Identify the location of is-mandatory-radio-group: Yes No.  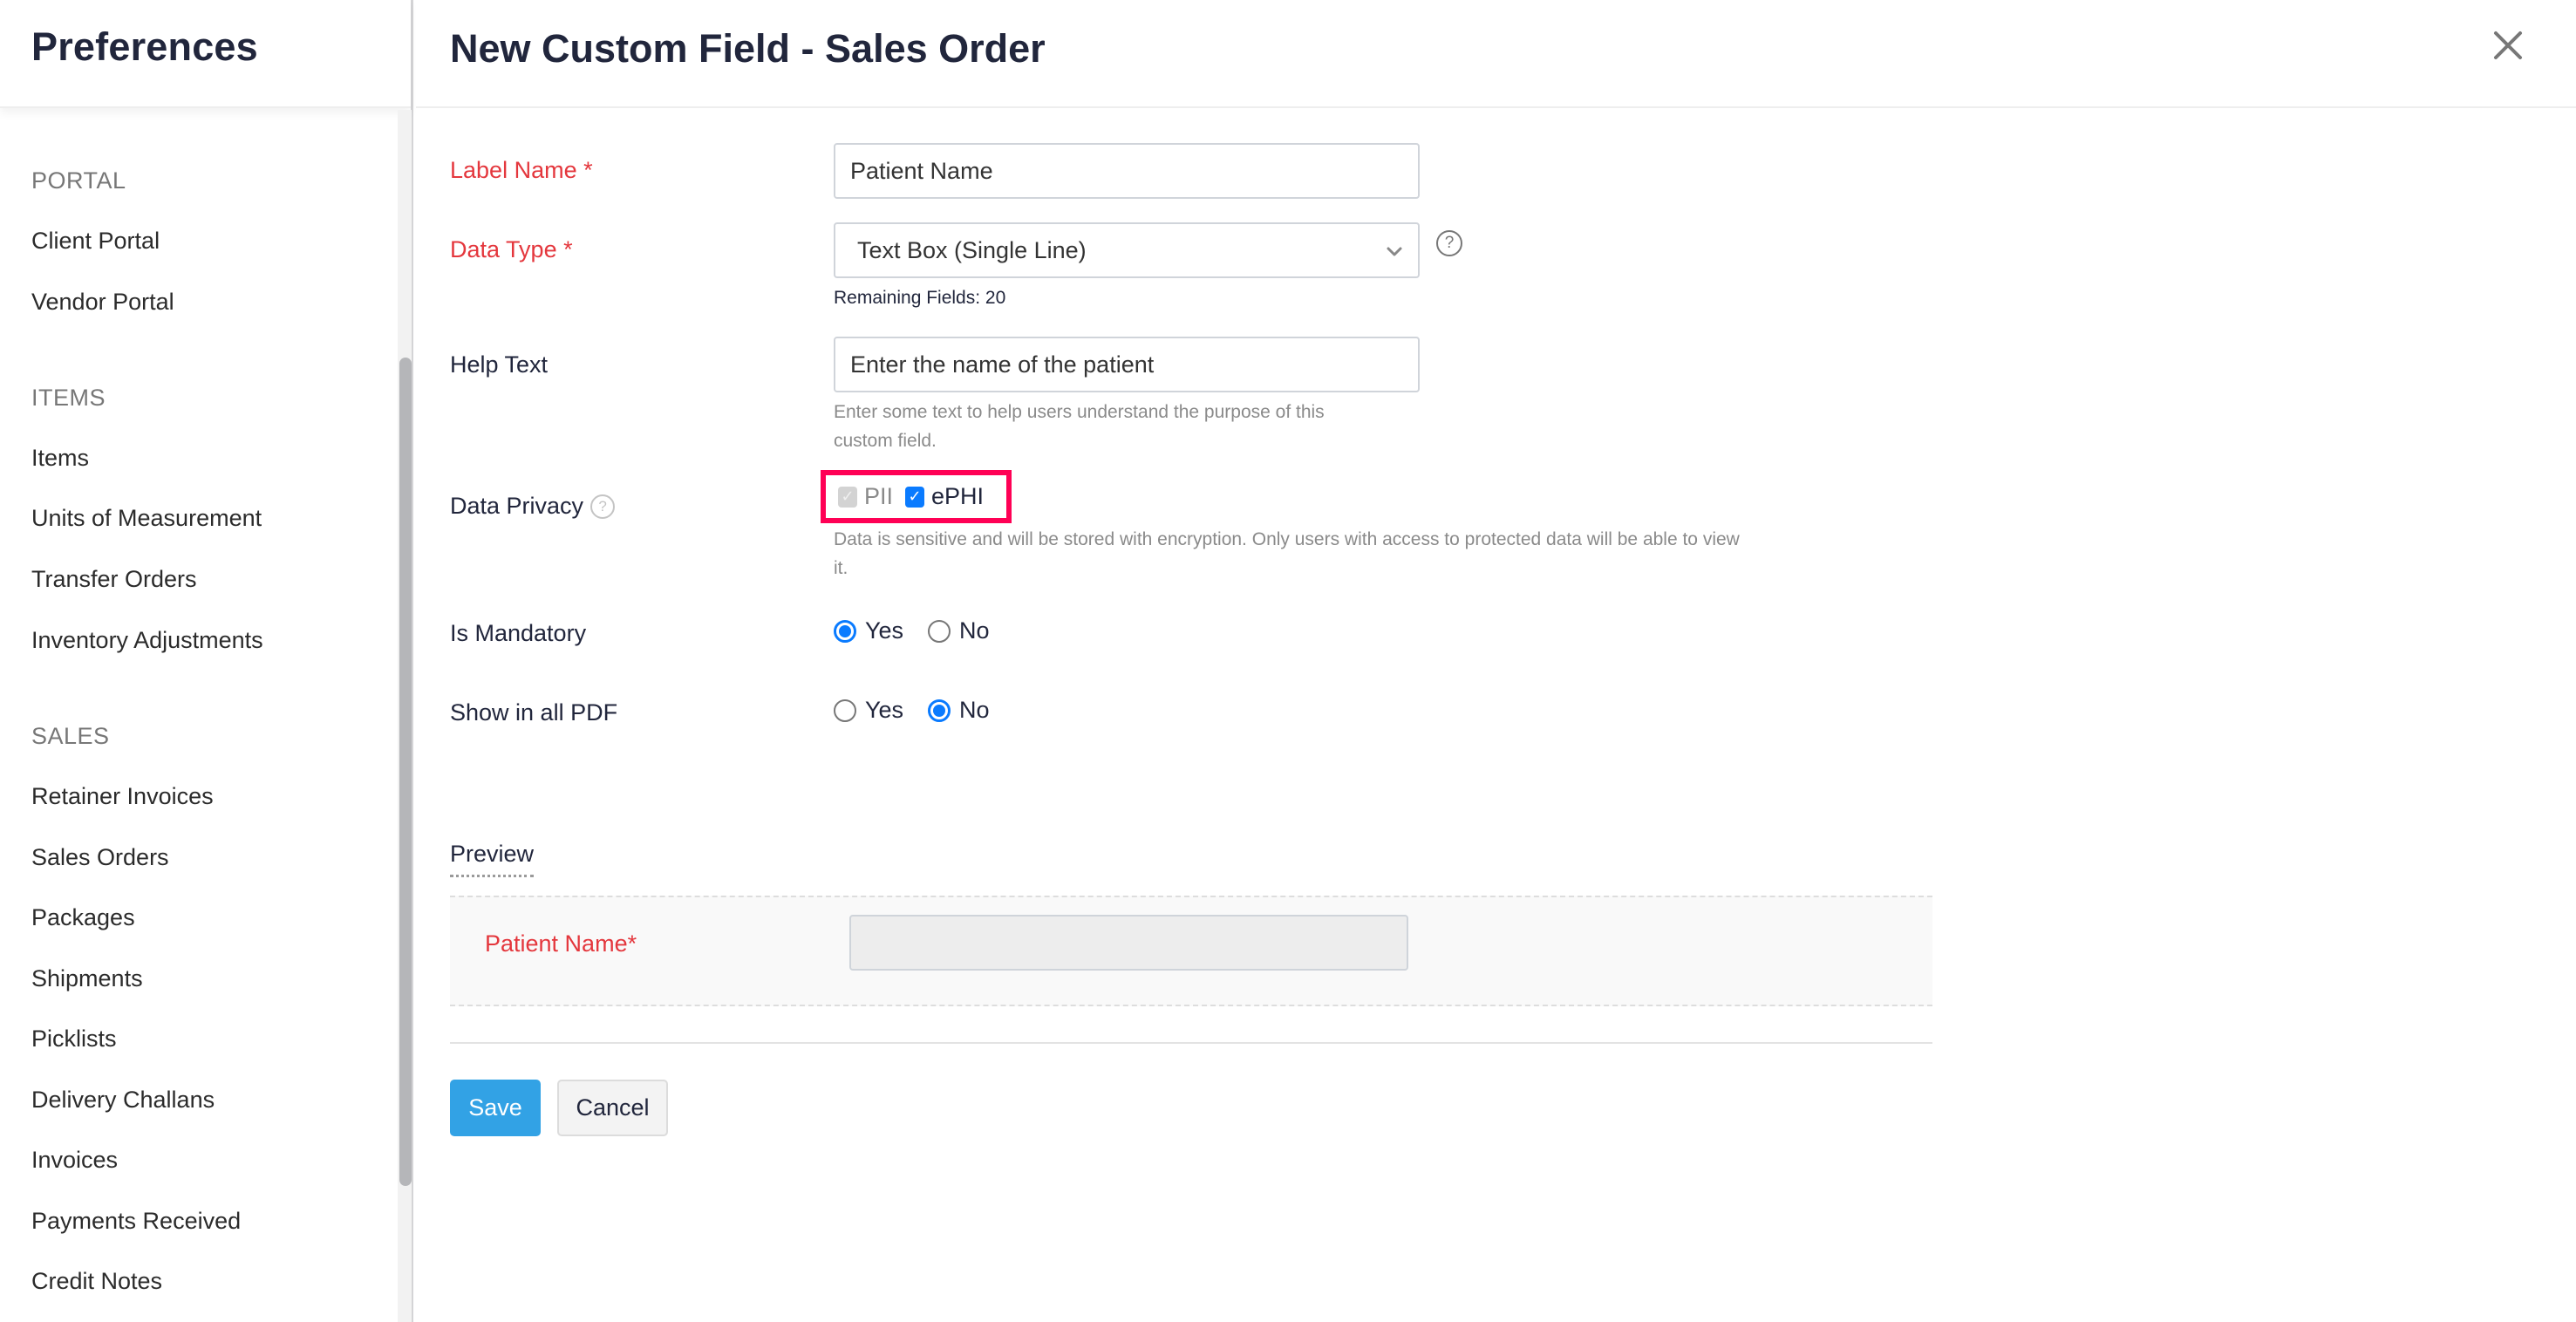
(912, 630).